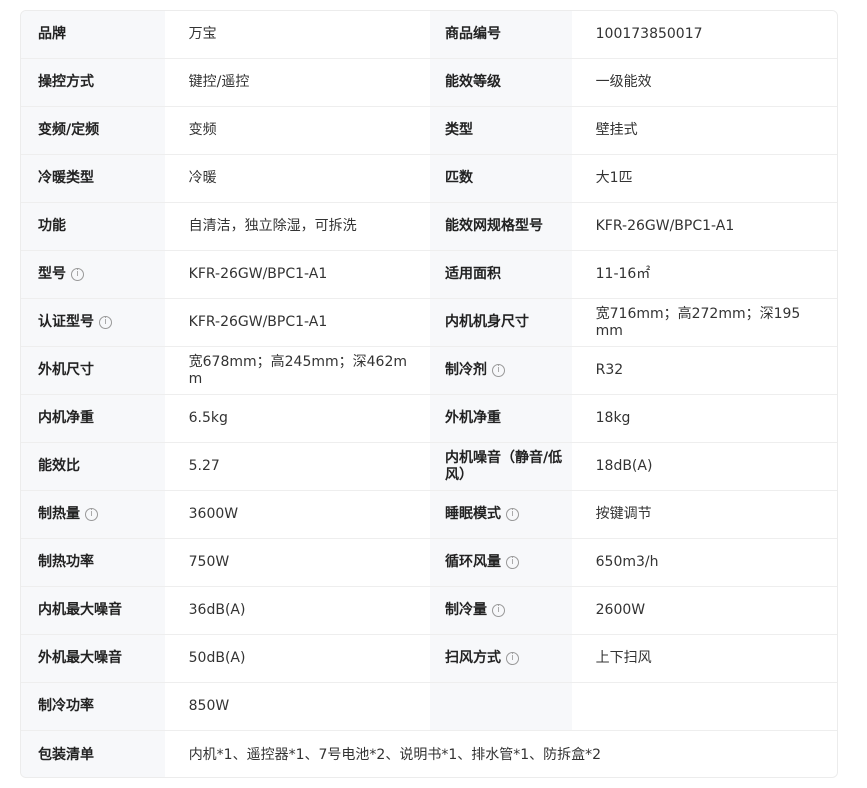  I want to click on spec-label: 内机噪音（静音/低风）, so click(500, 467).